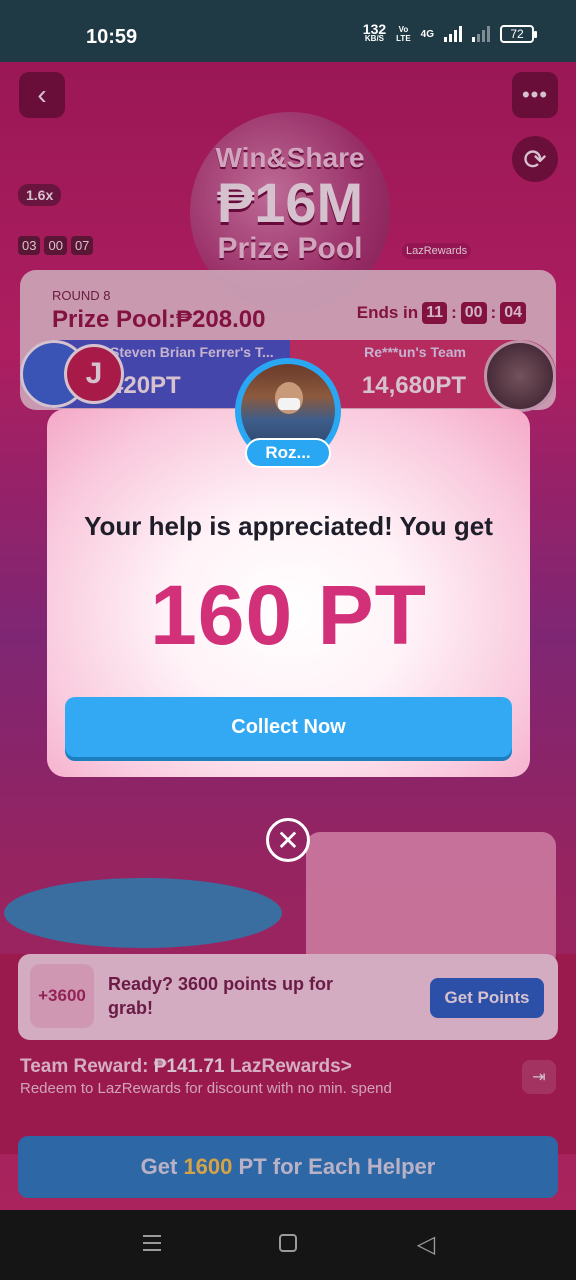  I want to click on modal-message: Your help is appreciated! You get, so click(288, 526).